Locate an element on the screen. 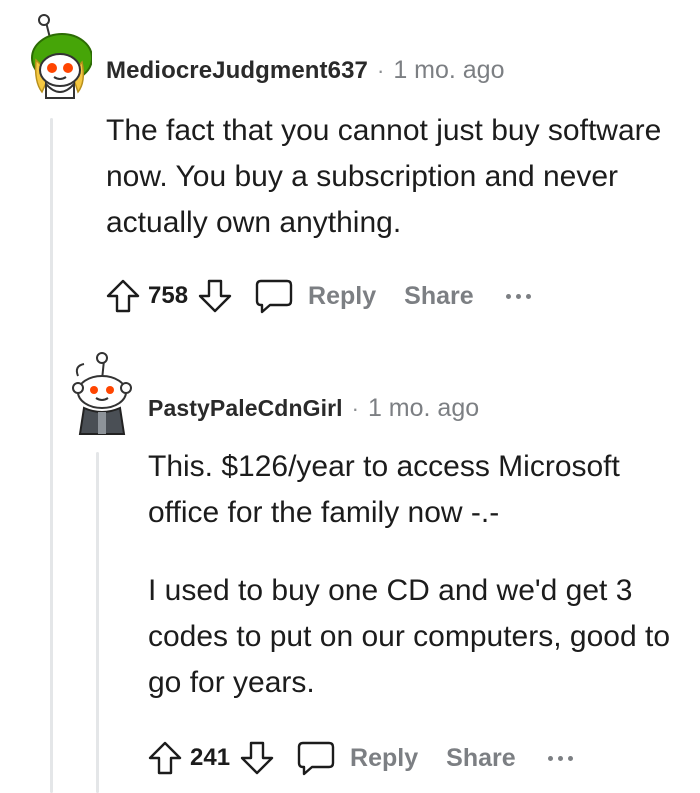 This screenshot has height=793, width=700. avatar-mediocrejudgment637 is located at coordinates (56, 56).